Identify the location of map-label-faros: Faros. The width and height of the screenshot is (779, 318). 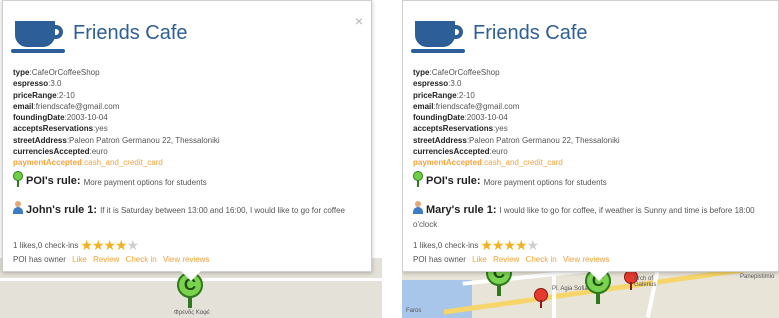
(414, 311).